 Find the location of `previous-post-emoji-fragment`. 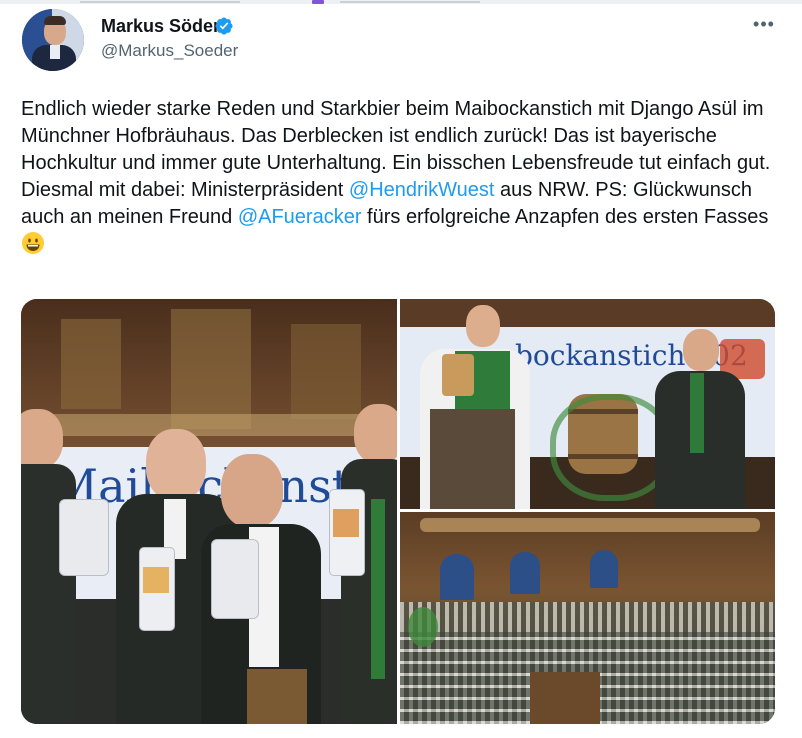

previous-post-emoji-fragment is located at coordinates (318, 2).